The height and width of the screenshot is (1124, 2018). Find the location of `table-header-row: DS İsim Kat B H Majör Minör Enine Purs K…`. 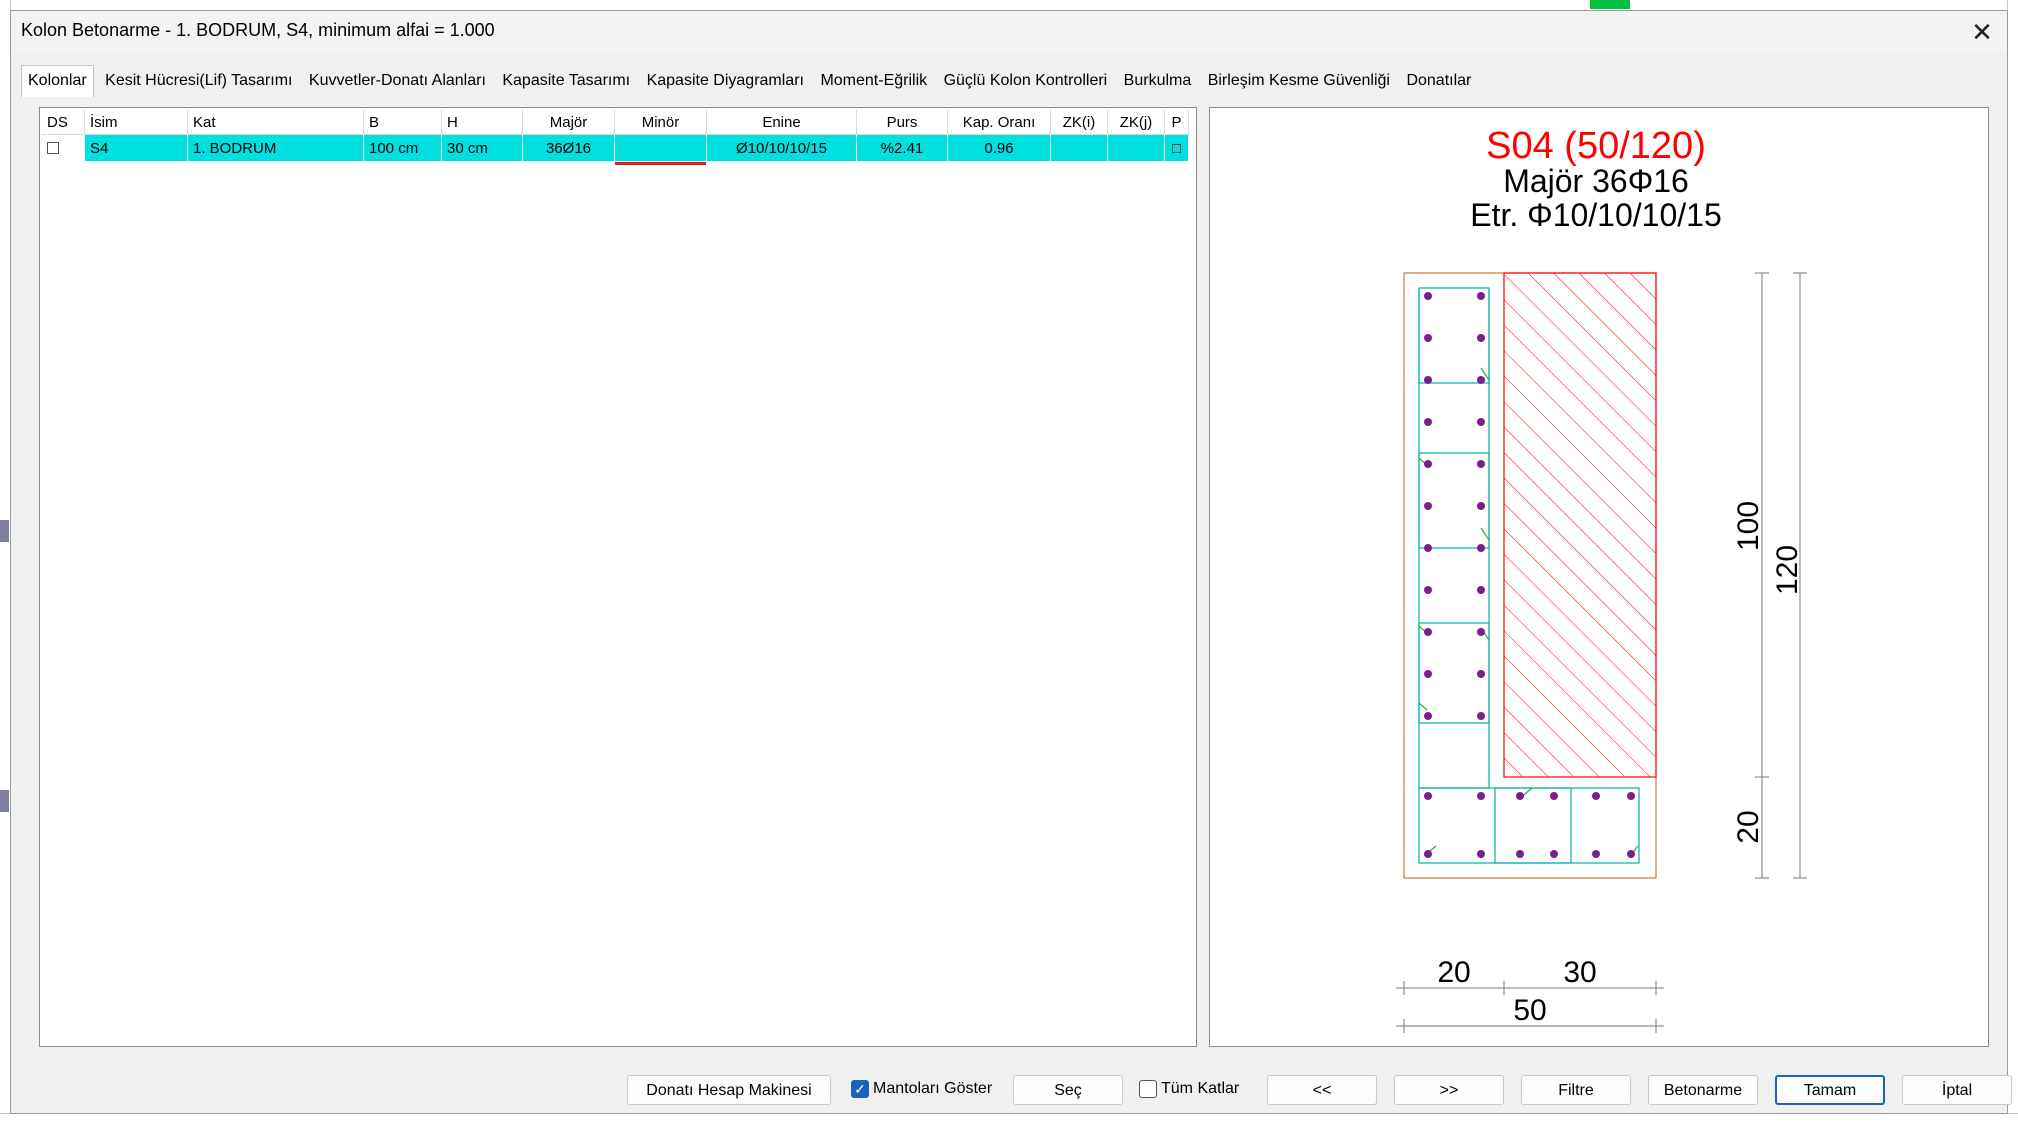

table-header-row: DS İsim Kat B H Majör Minör Enine Purs K… is located at coordinates (615, 122).